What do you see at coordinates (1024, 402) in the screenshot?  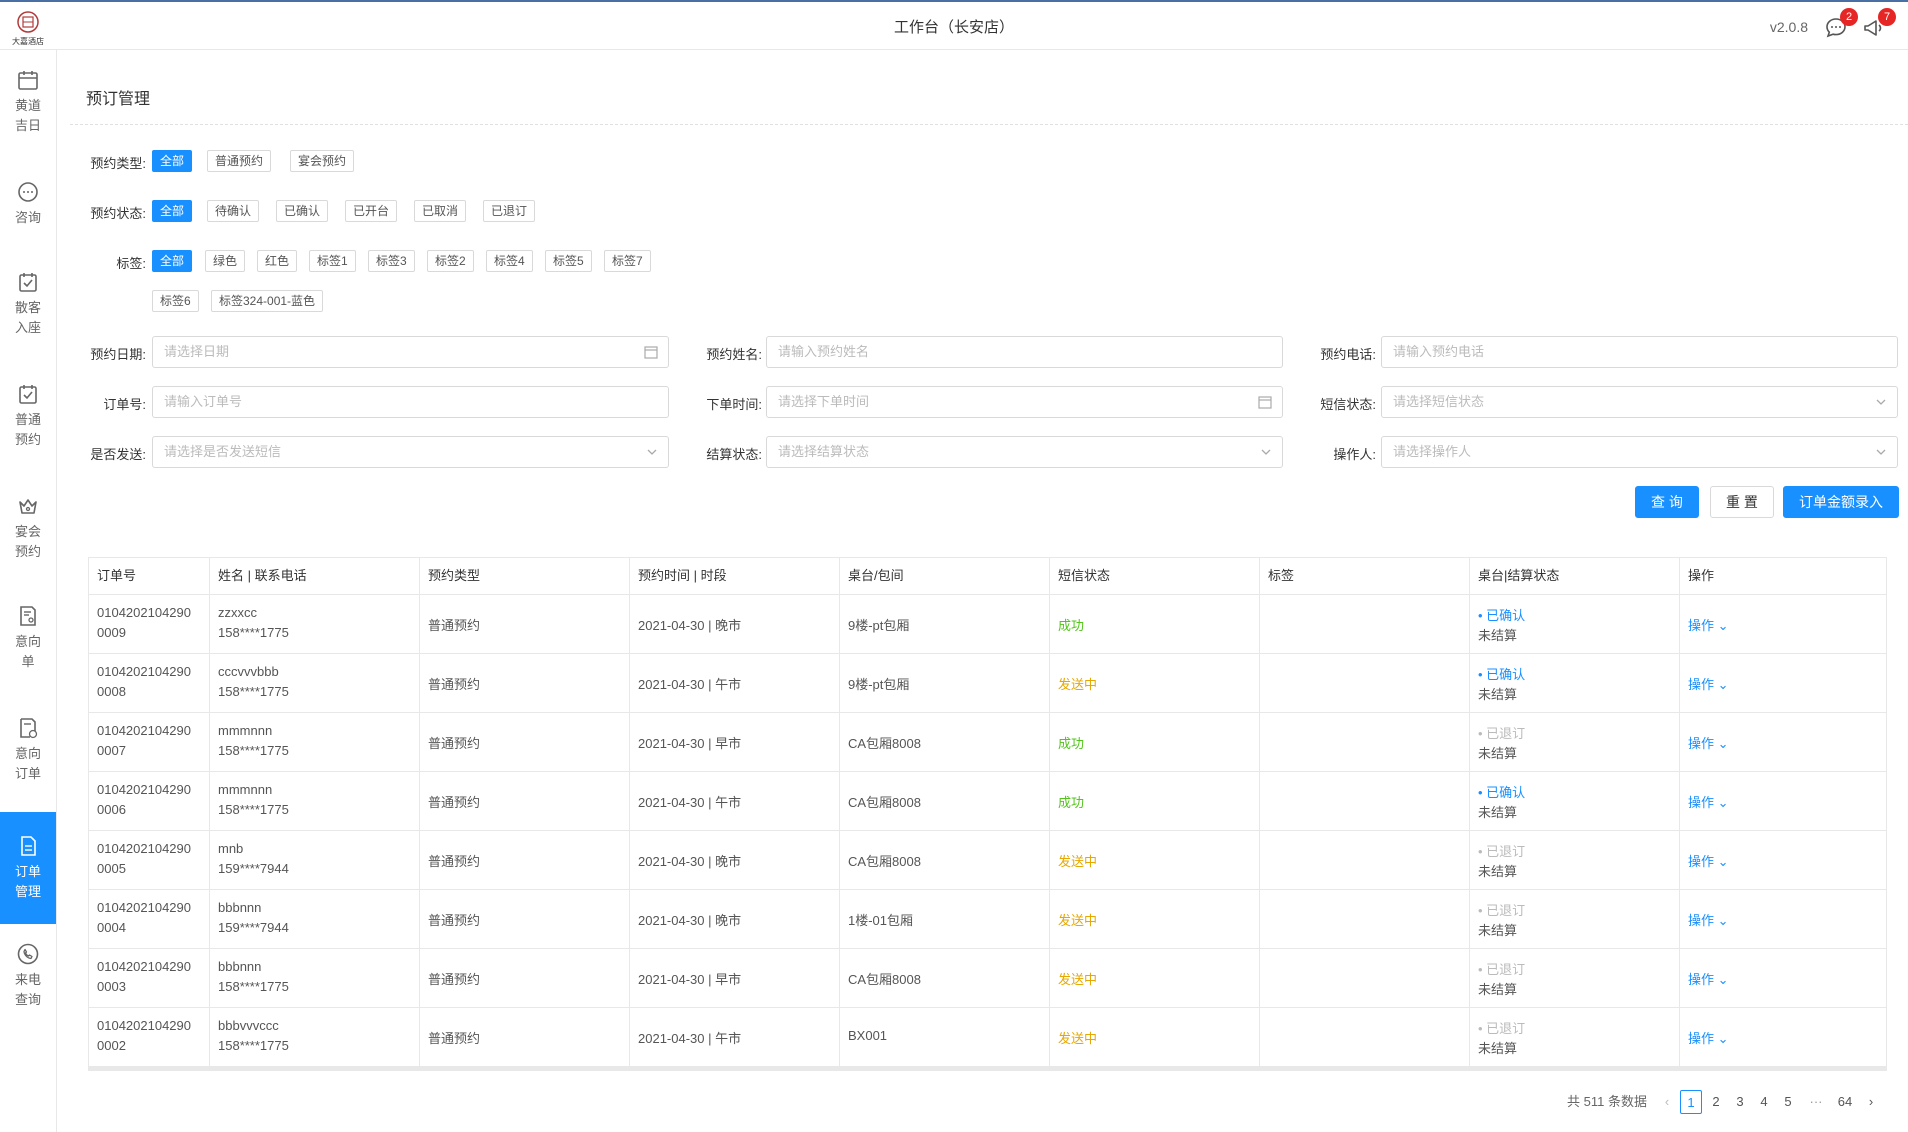 I see `order-time-picker: 请选择下单时间` at bounding box center [1024, 402].